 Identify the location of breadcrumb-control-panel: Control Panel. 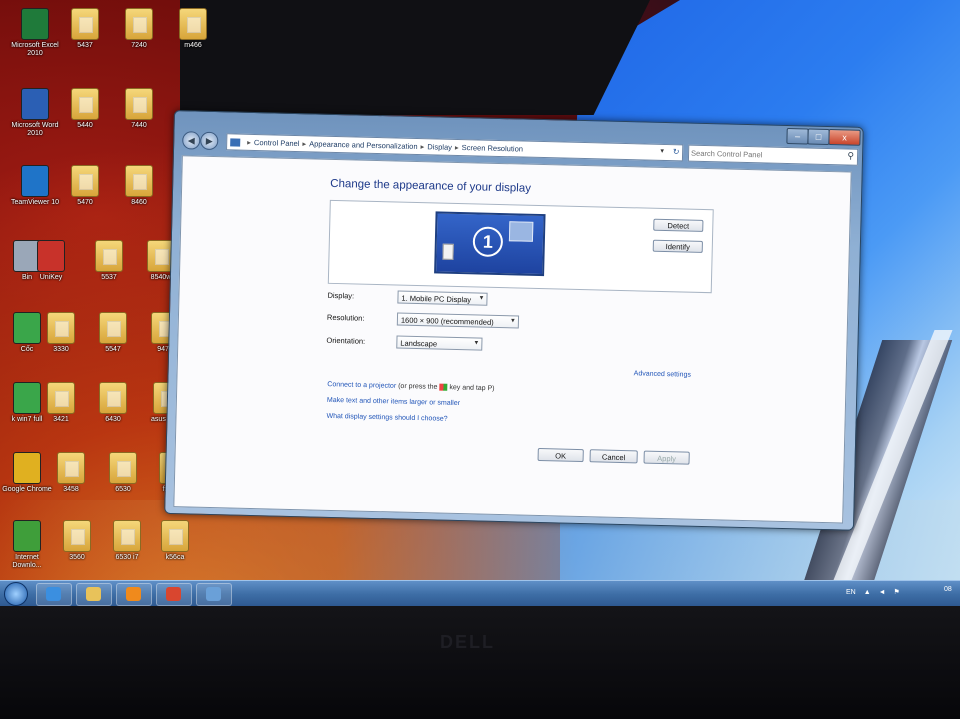
(277, 143).